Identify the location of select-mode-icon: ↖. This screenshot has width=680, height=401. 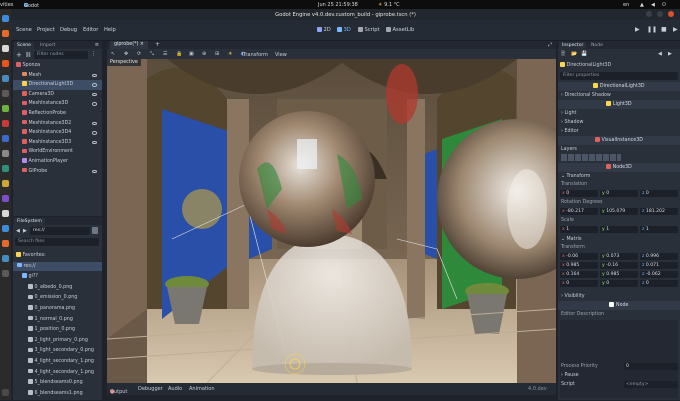
(113, 54).